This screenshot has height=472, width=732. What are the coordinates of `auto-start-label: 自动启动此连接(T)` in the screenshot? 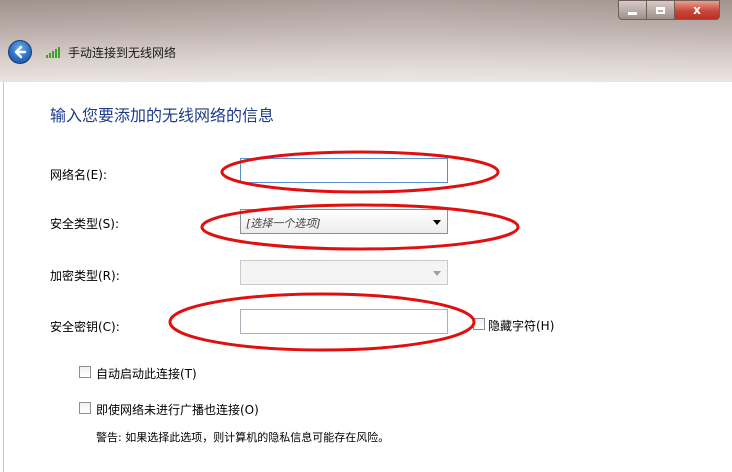 It's located at (146, 374).